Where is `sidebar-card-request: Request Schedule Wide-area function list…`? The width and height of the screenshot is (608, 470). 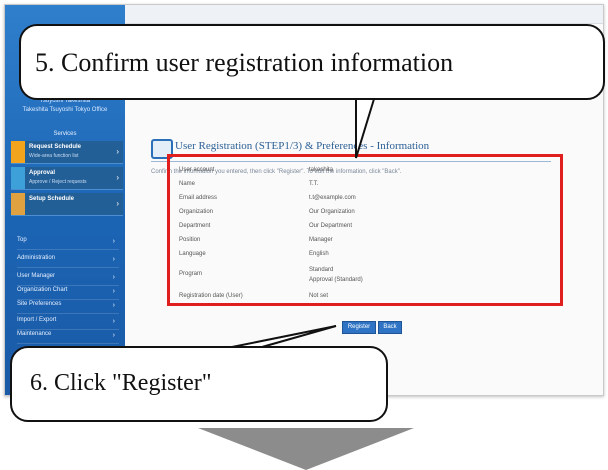 sidebar-card-request: Request Schedule Wide-area function list… is located at coordinates (67, 152).